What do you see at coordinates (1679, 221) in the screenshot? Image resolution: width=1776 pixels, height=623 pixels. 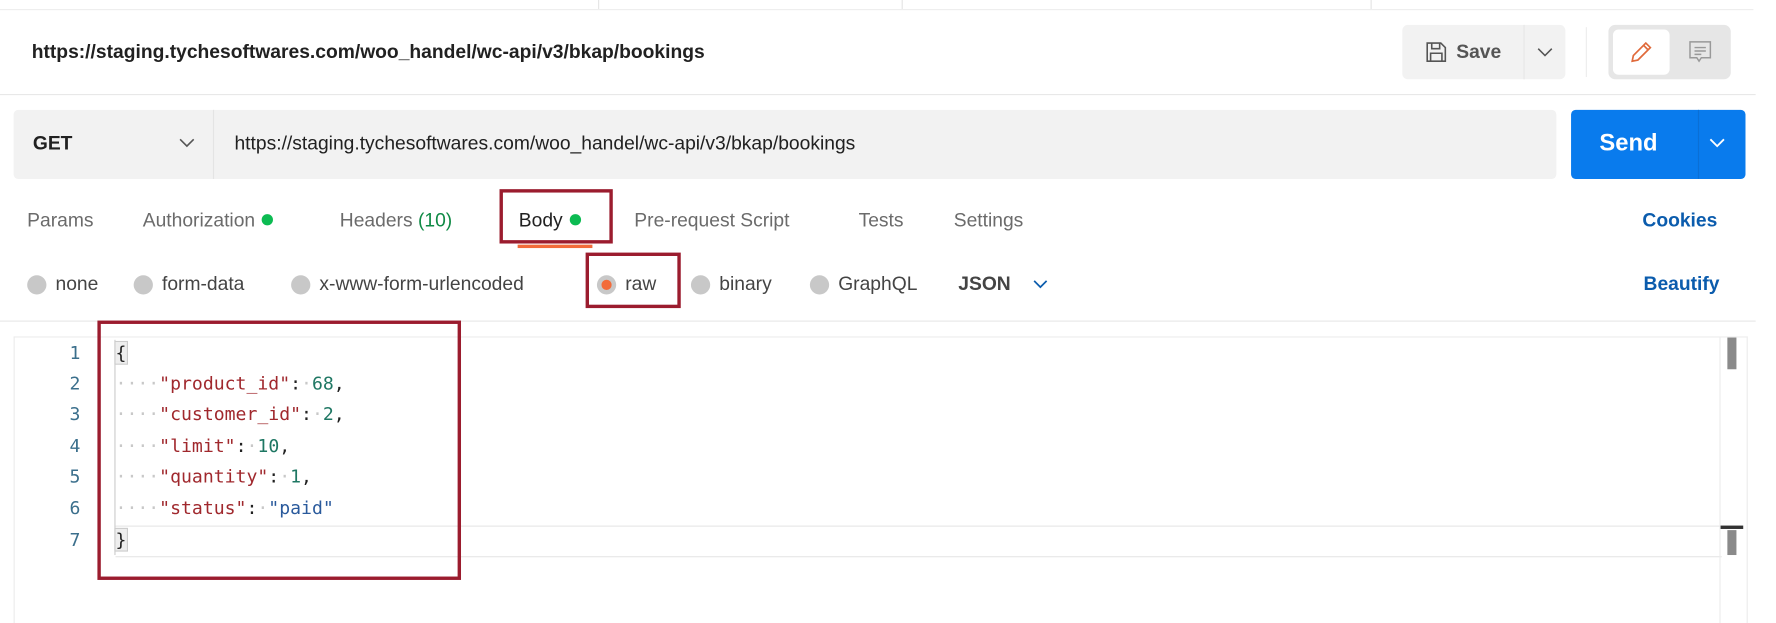 I see `cookies-link: Cookies` at bounding box center [1679, 221].